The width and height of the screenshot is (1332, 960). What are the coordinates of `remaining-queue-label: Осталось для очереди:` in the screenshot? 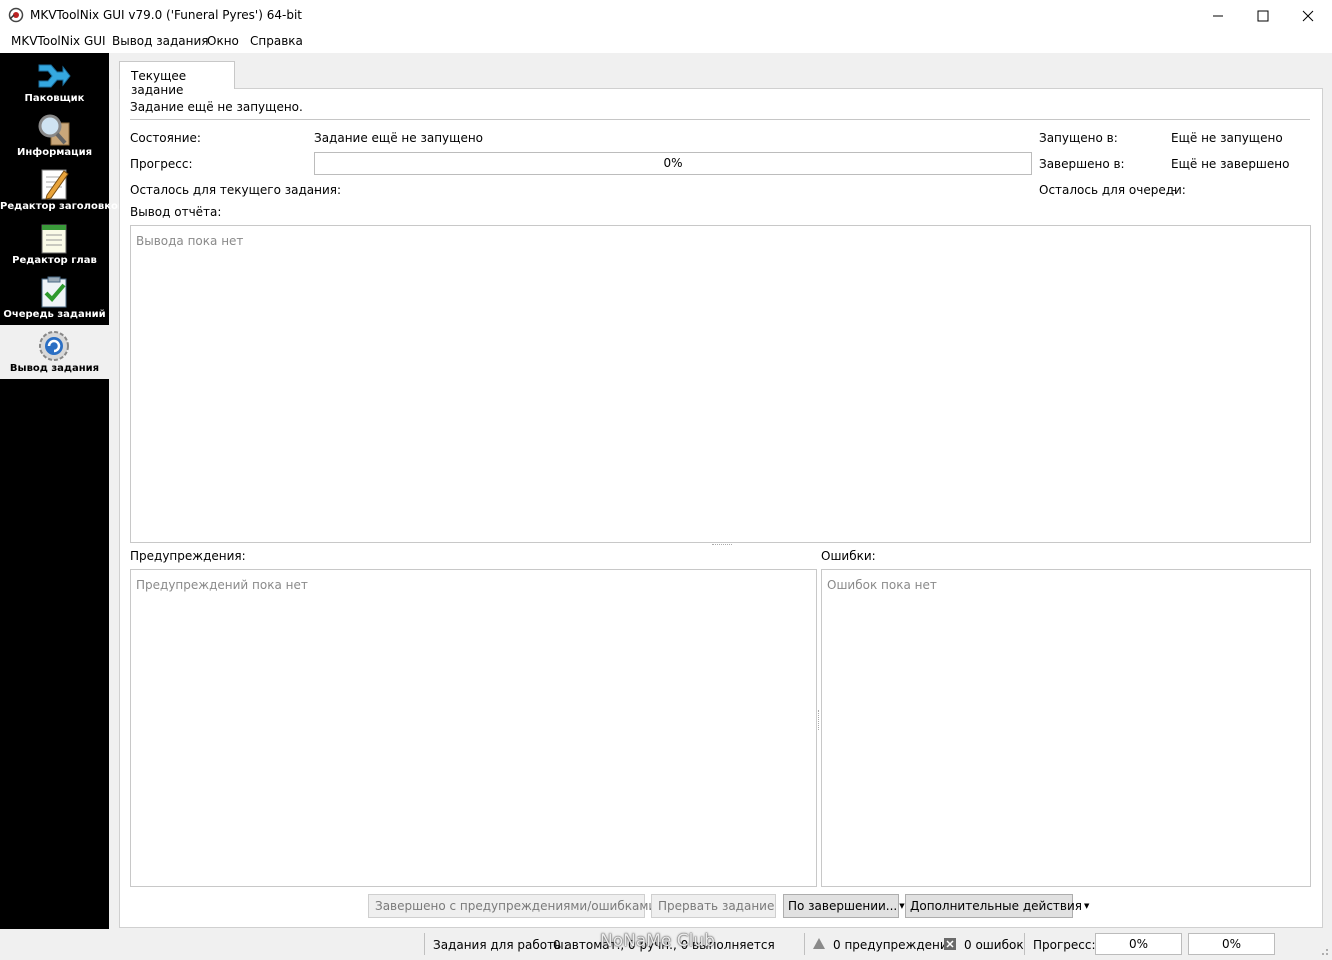 It's located at (1112, 190).